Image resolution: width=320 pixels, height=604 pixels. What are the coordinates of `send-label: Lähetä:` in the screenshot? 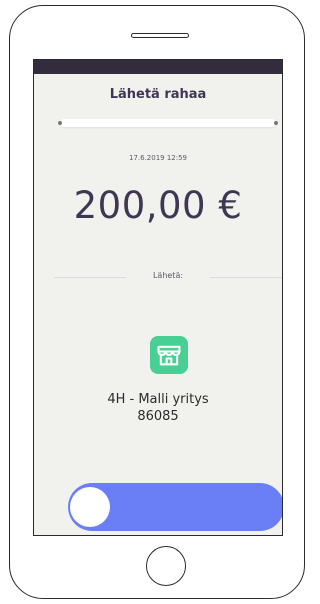 It's located at (168, 275).